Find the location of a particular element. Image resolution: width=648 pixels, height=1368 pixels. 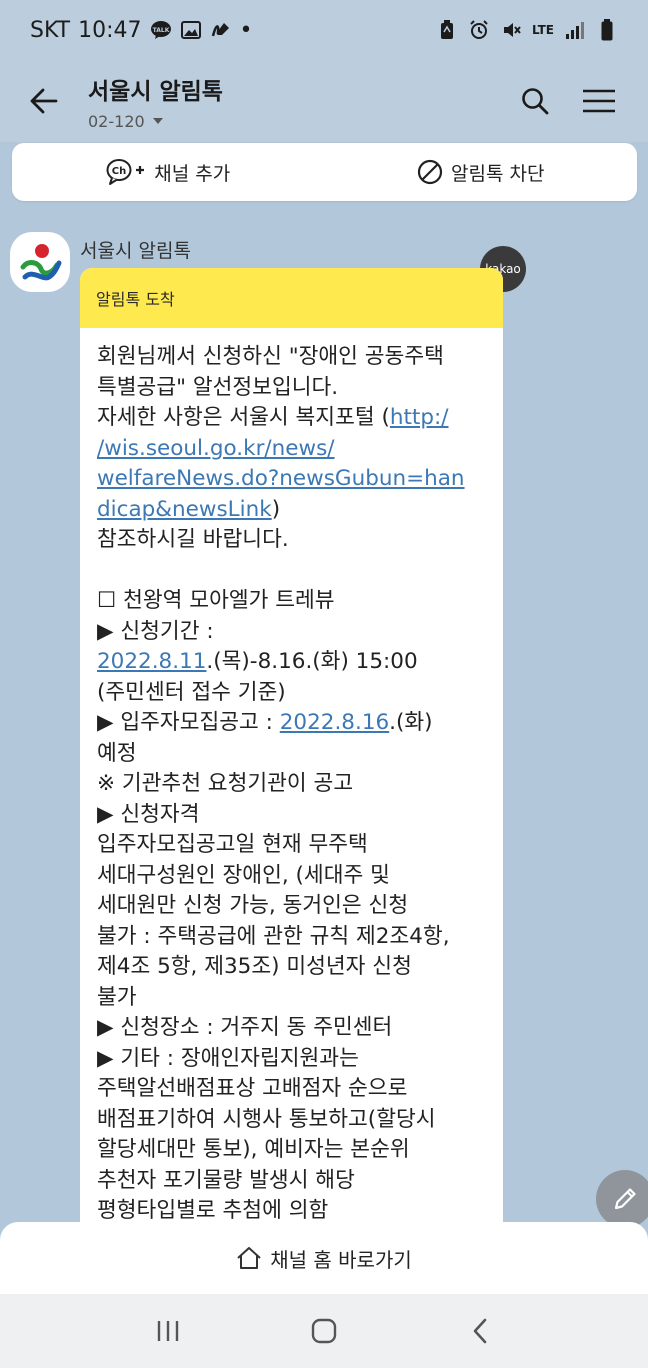

message-text: .(화) is located at coordinates (411, 722).